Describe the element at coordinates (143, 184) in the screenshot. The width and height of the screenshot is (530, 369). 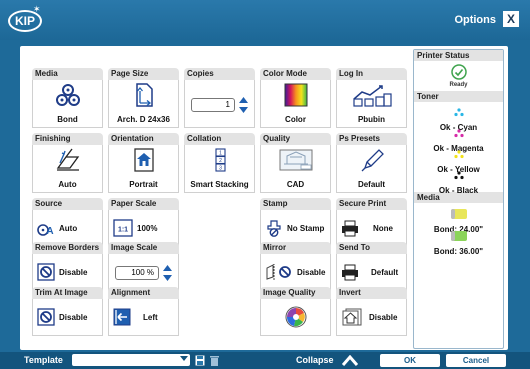
I see `orientation-value: Portrait` at that location.